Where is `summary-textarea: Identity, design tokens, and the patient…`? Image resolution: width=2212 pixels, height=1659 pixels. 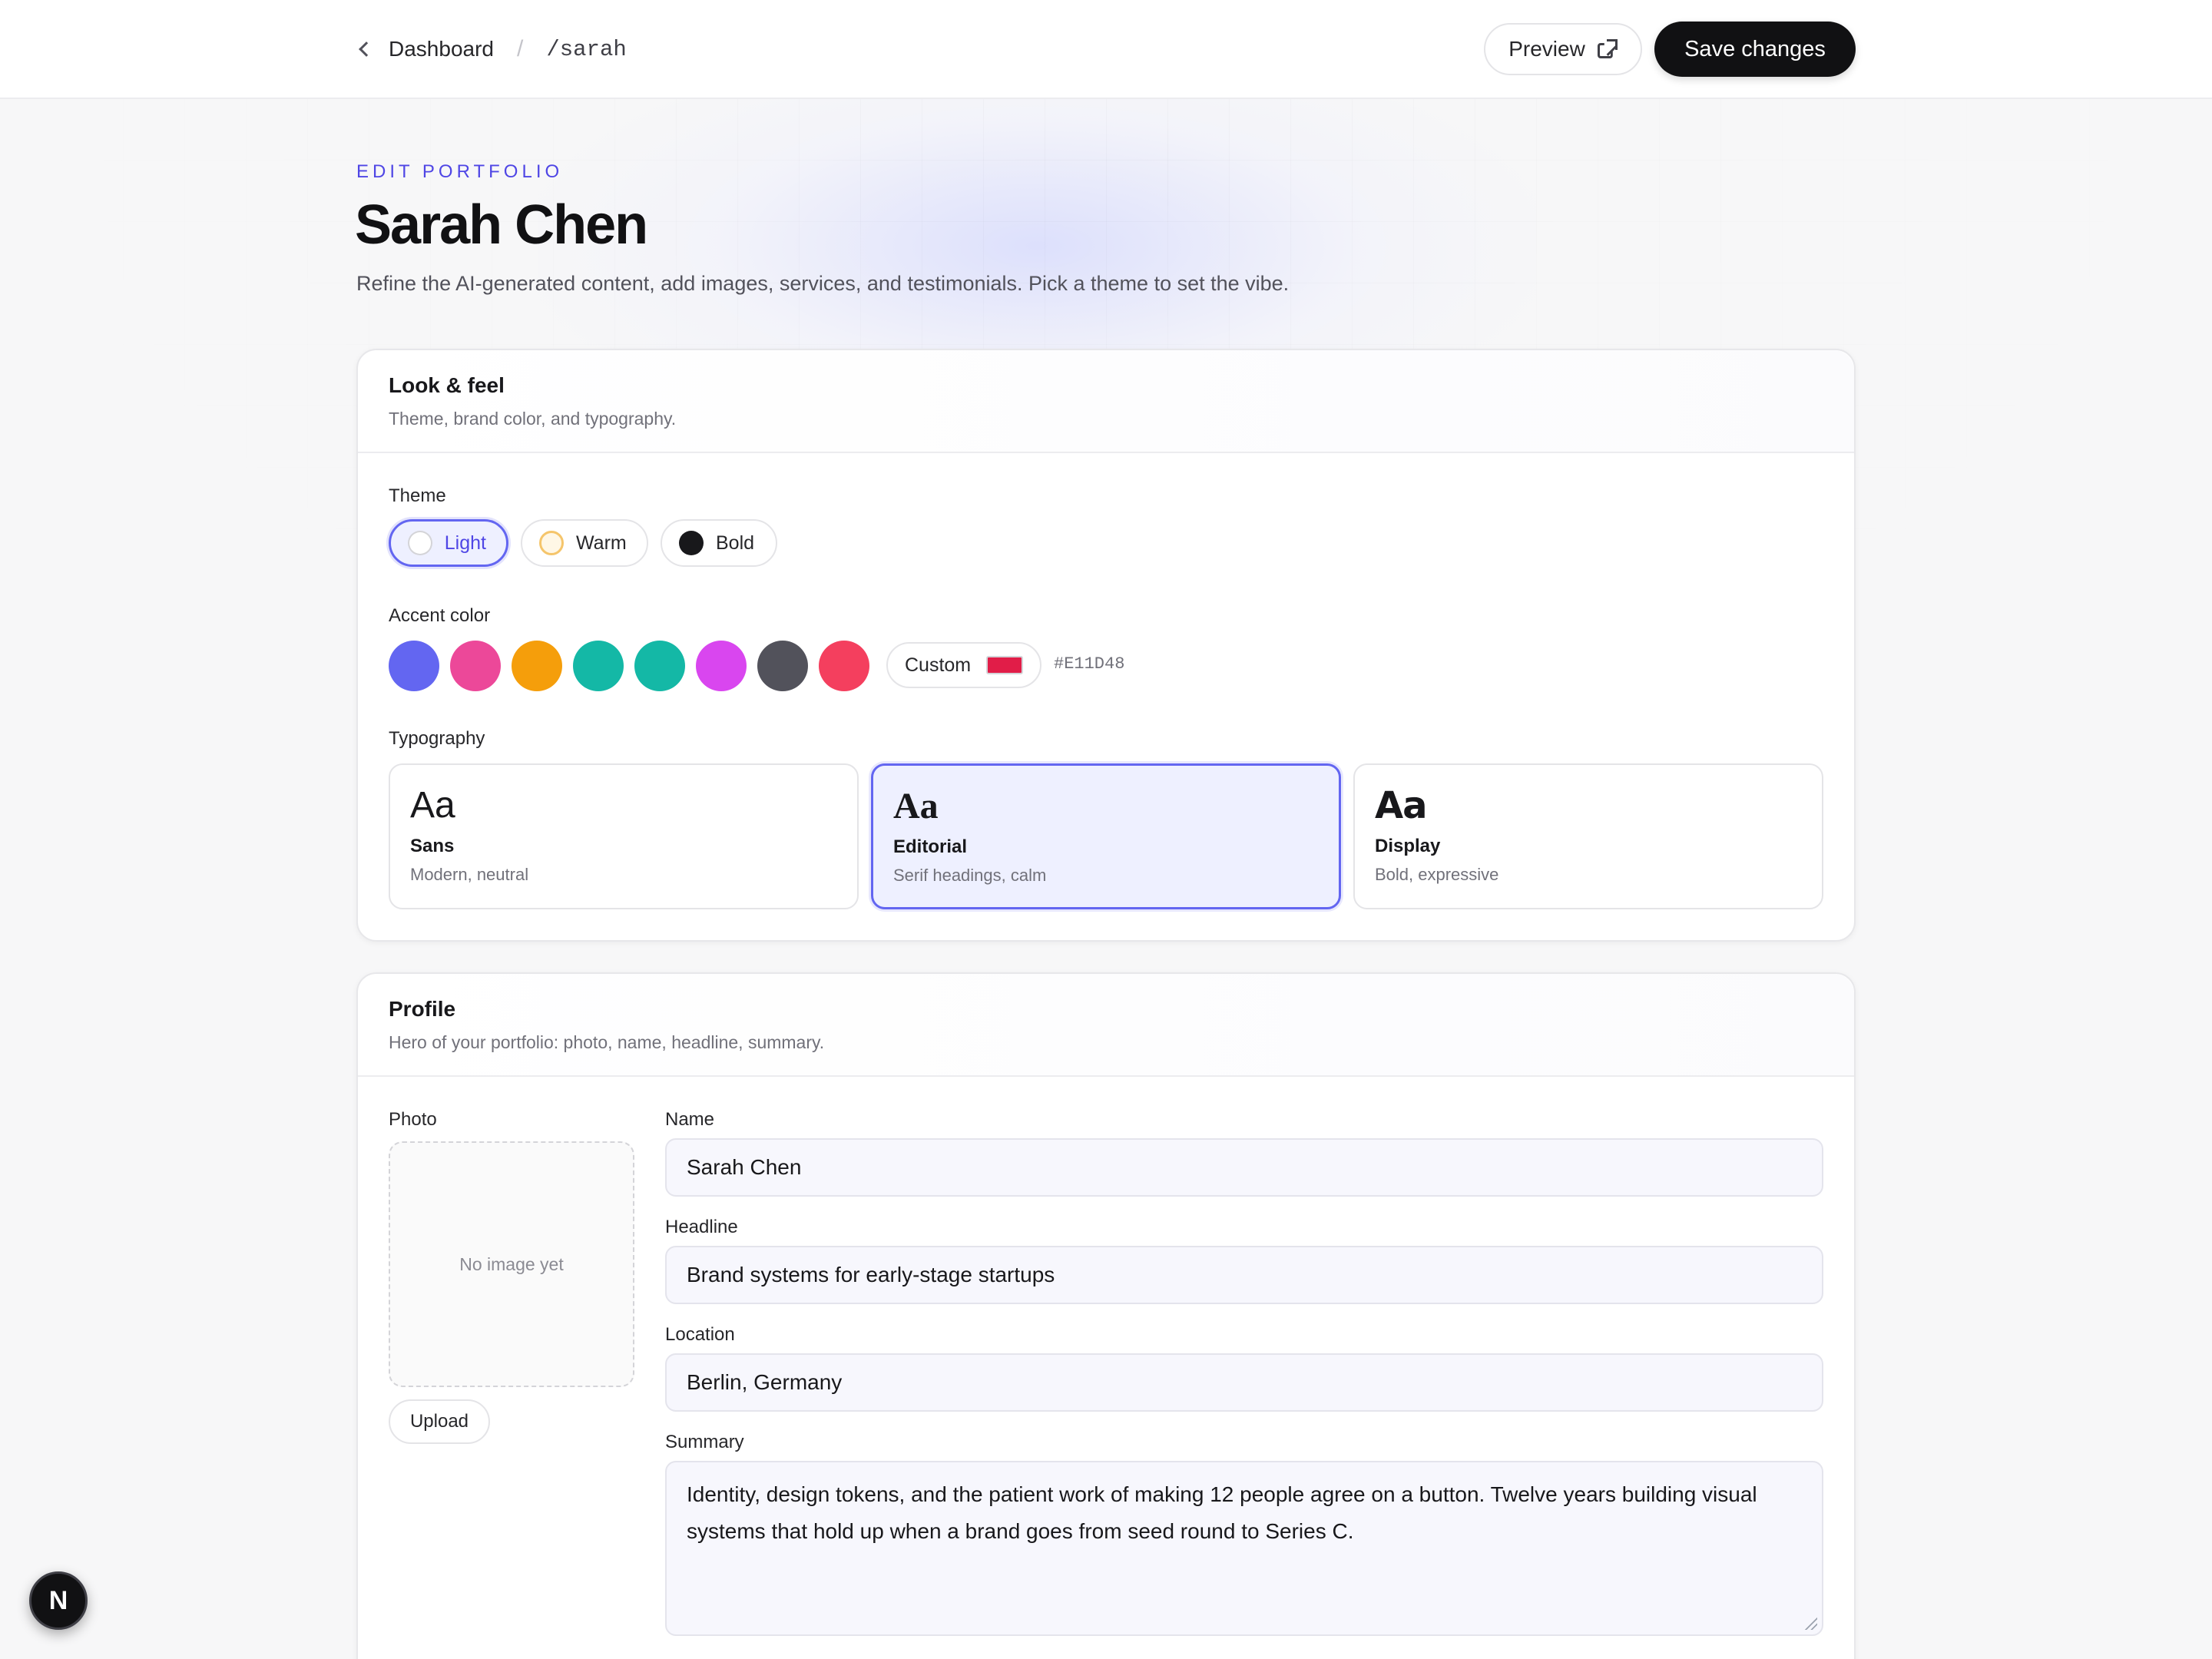 summary-textarea: Identity, design tokens, and the patient… is located at coordinates (1244, 1548).